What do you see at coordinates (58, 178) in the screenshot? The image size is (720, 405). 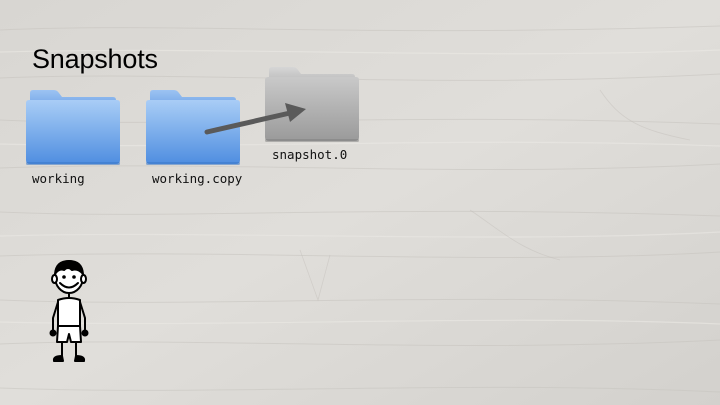 I see `folder-label-working: working` at bounding box center [58, 178].